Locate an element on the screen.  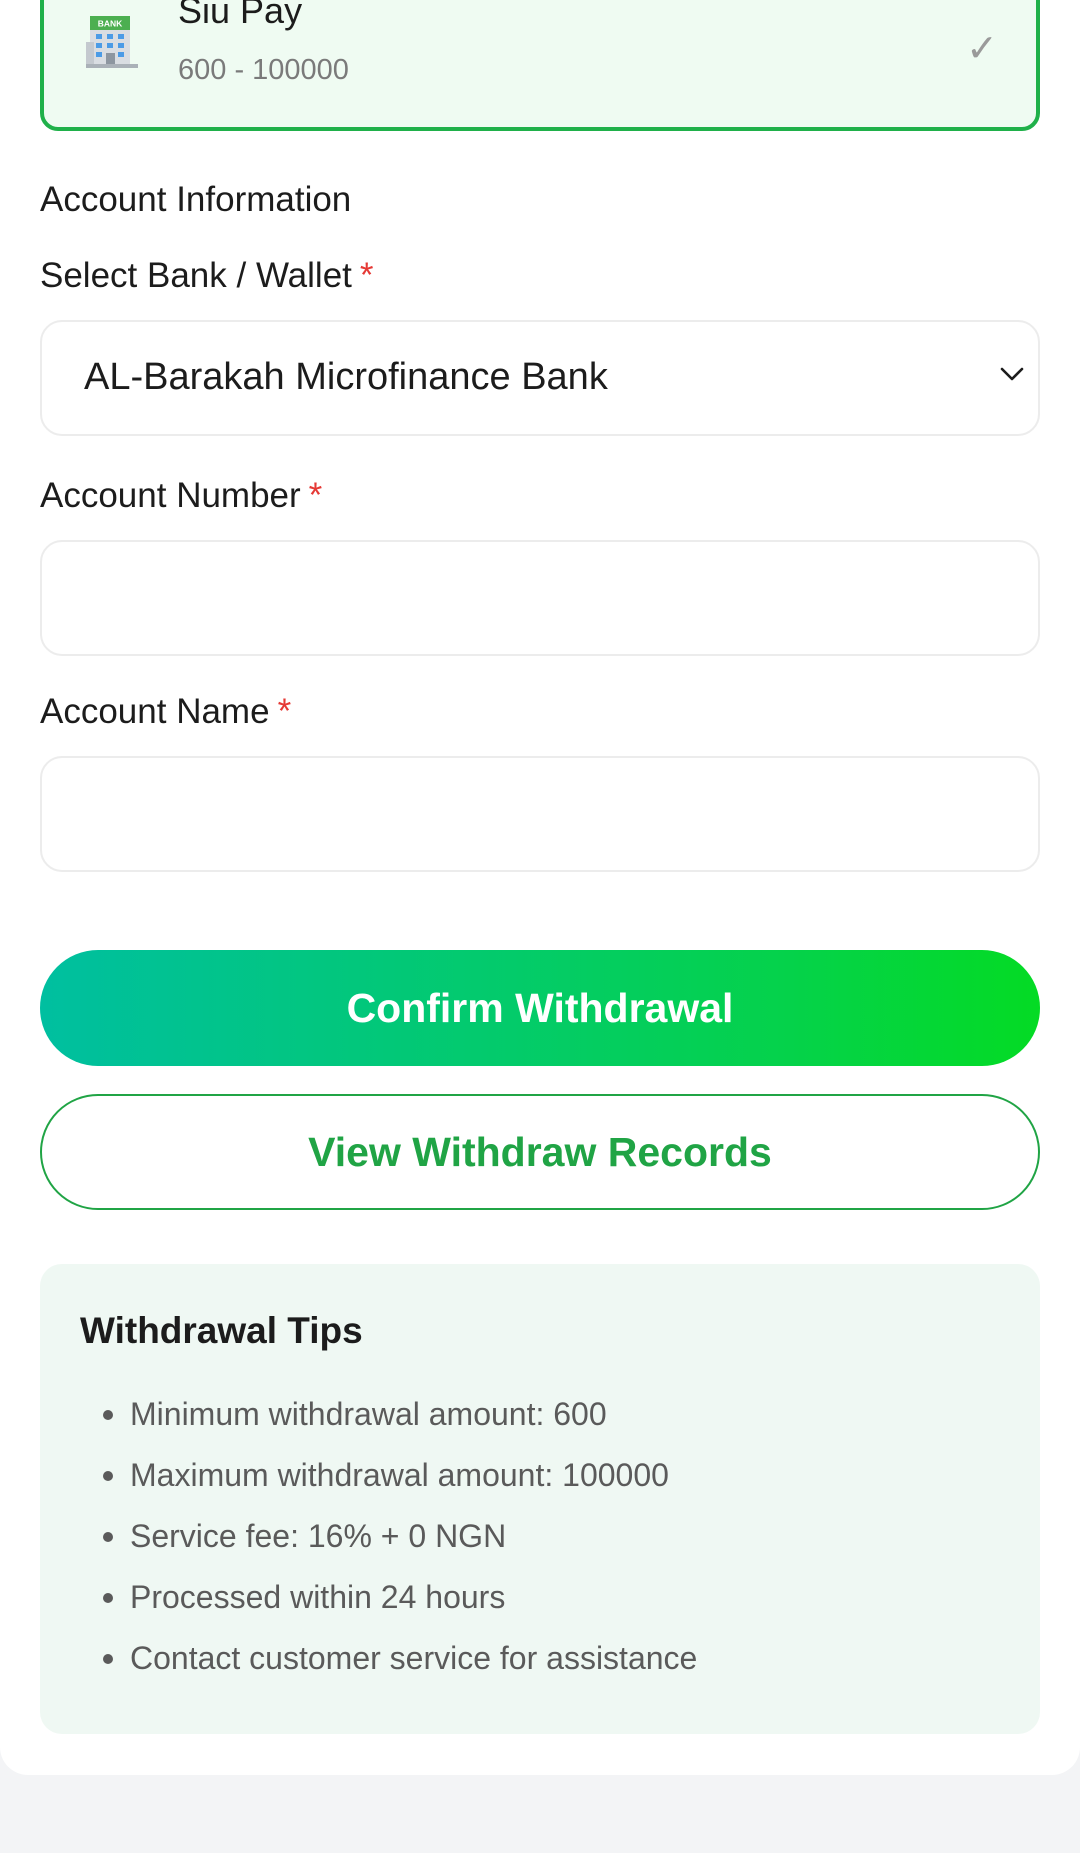
tip-item: Maximum withdrawal amount: 100000 is located at coordinates (399, 1485).